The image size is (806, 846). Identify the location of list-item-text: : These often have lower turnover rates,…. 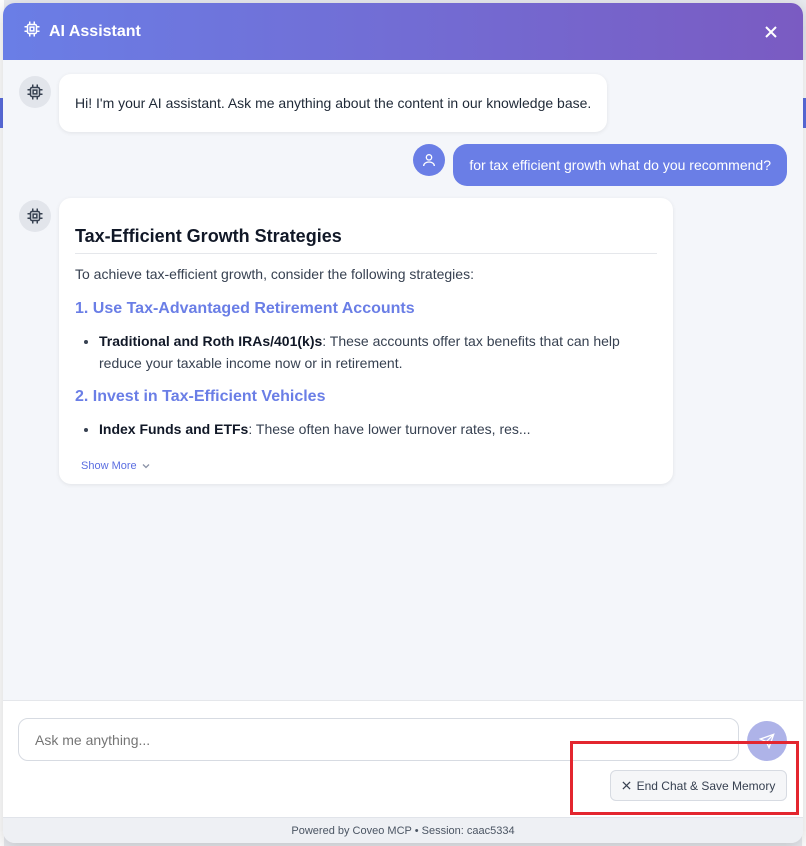
(389, 429).